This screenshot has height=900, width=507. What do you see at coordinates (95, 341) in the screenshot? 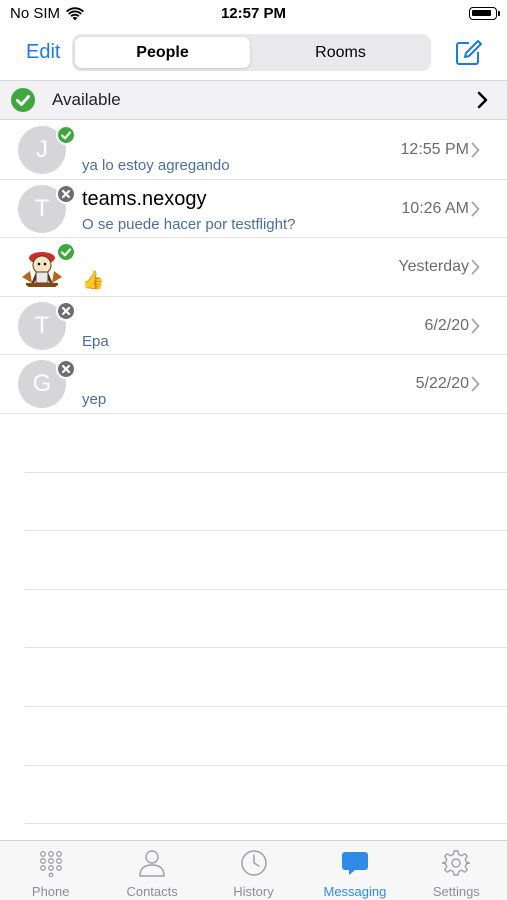
I see `last-message: Epa` at bounding box center [95, 341].